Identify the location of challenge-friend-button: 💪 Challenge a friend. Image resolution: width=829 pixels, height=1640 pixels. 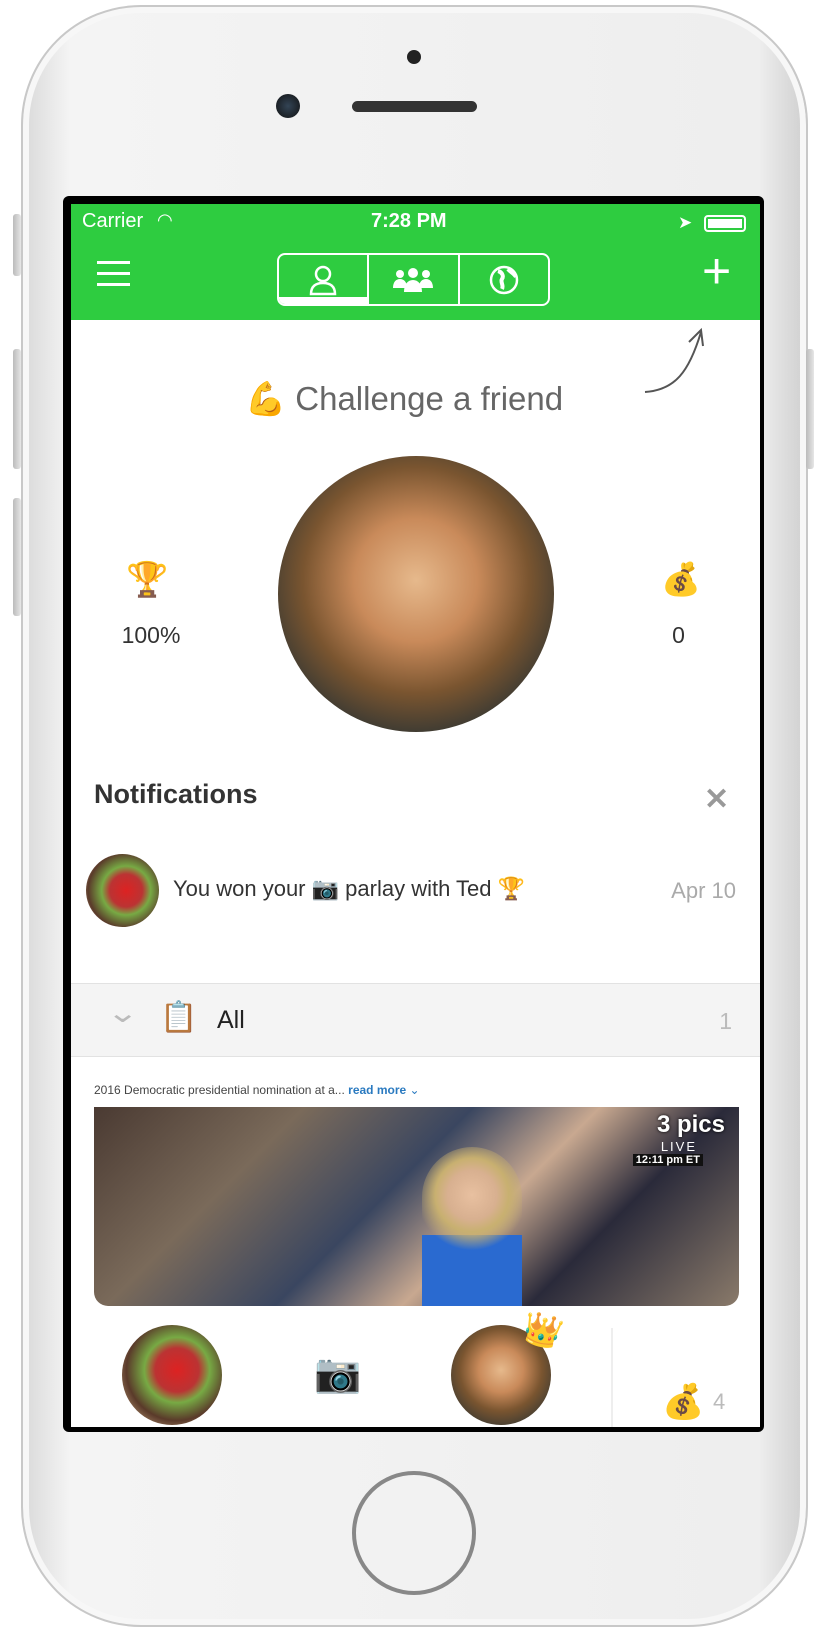
(404, 399).